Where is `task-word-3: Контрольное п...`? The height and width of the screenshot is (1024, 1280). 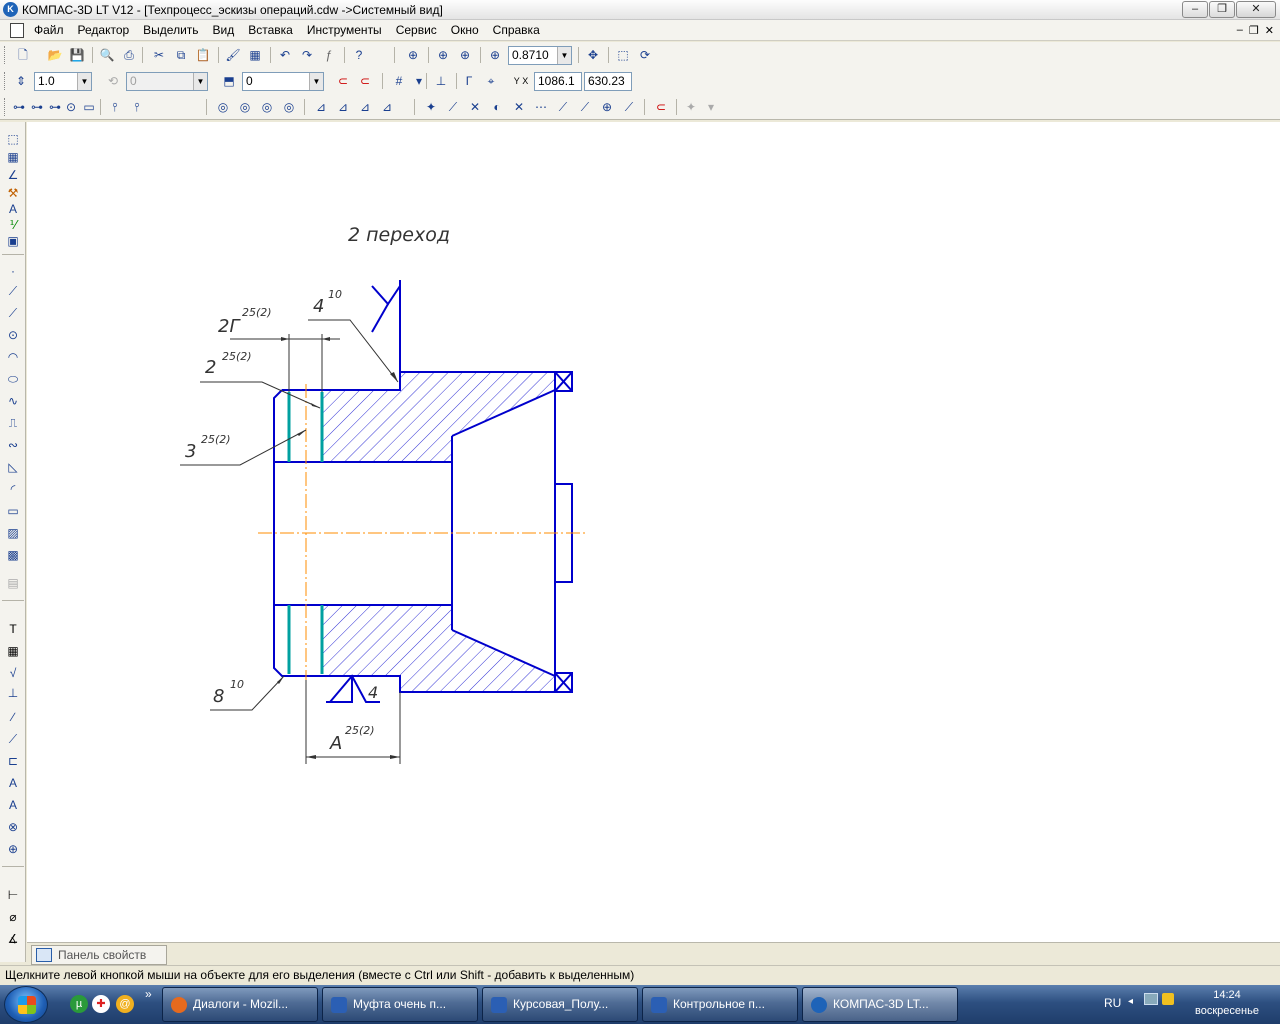
task-word-3: Контрольное п... is located at coordinates (720, 1004).